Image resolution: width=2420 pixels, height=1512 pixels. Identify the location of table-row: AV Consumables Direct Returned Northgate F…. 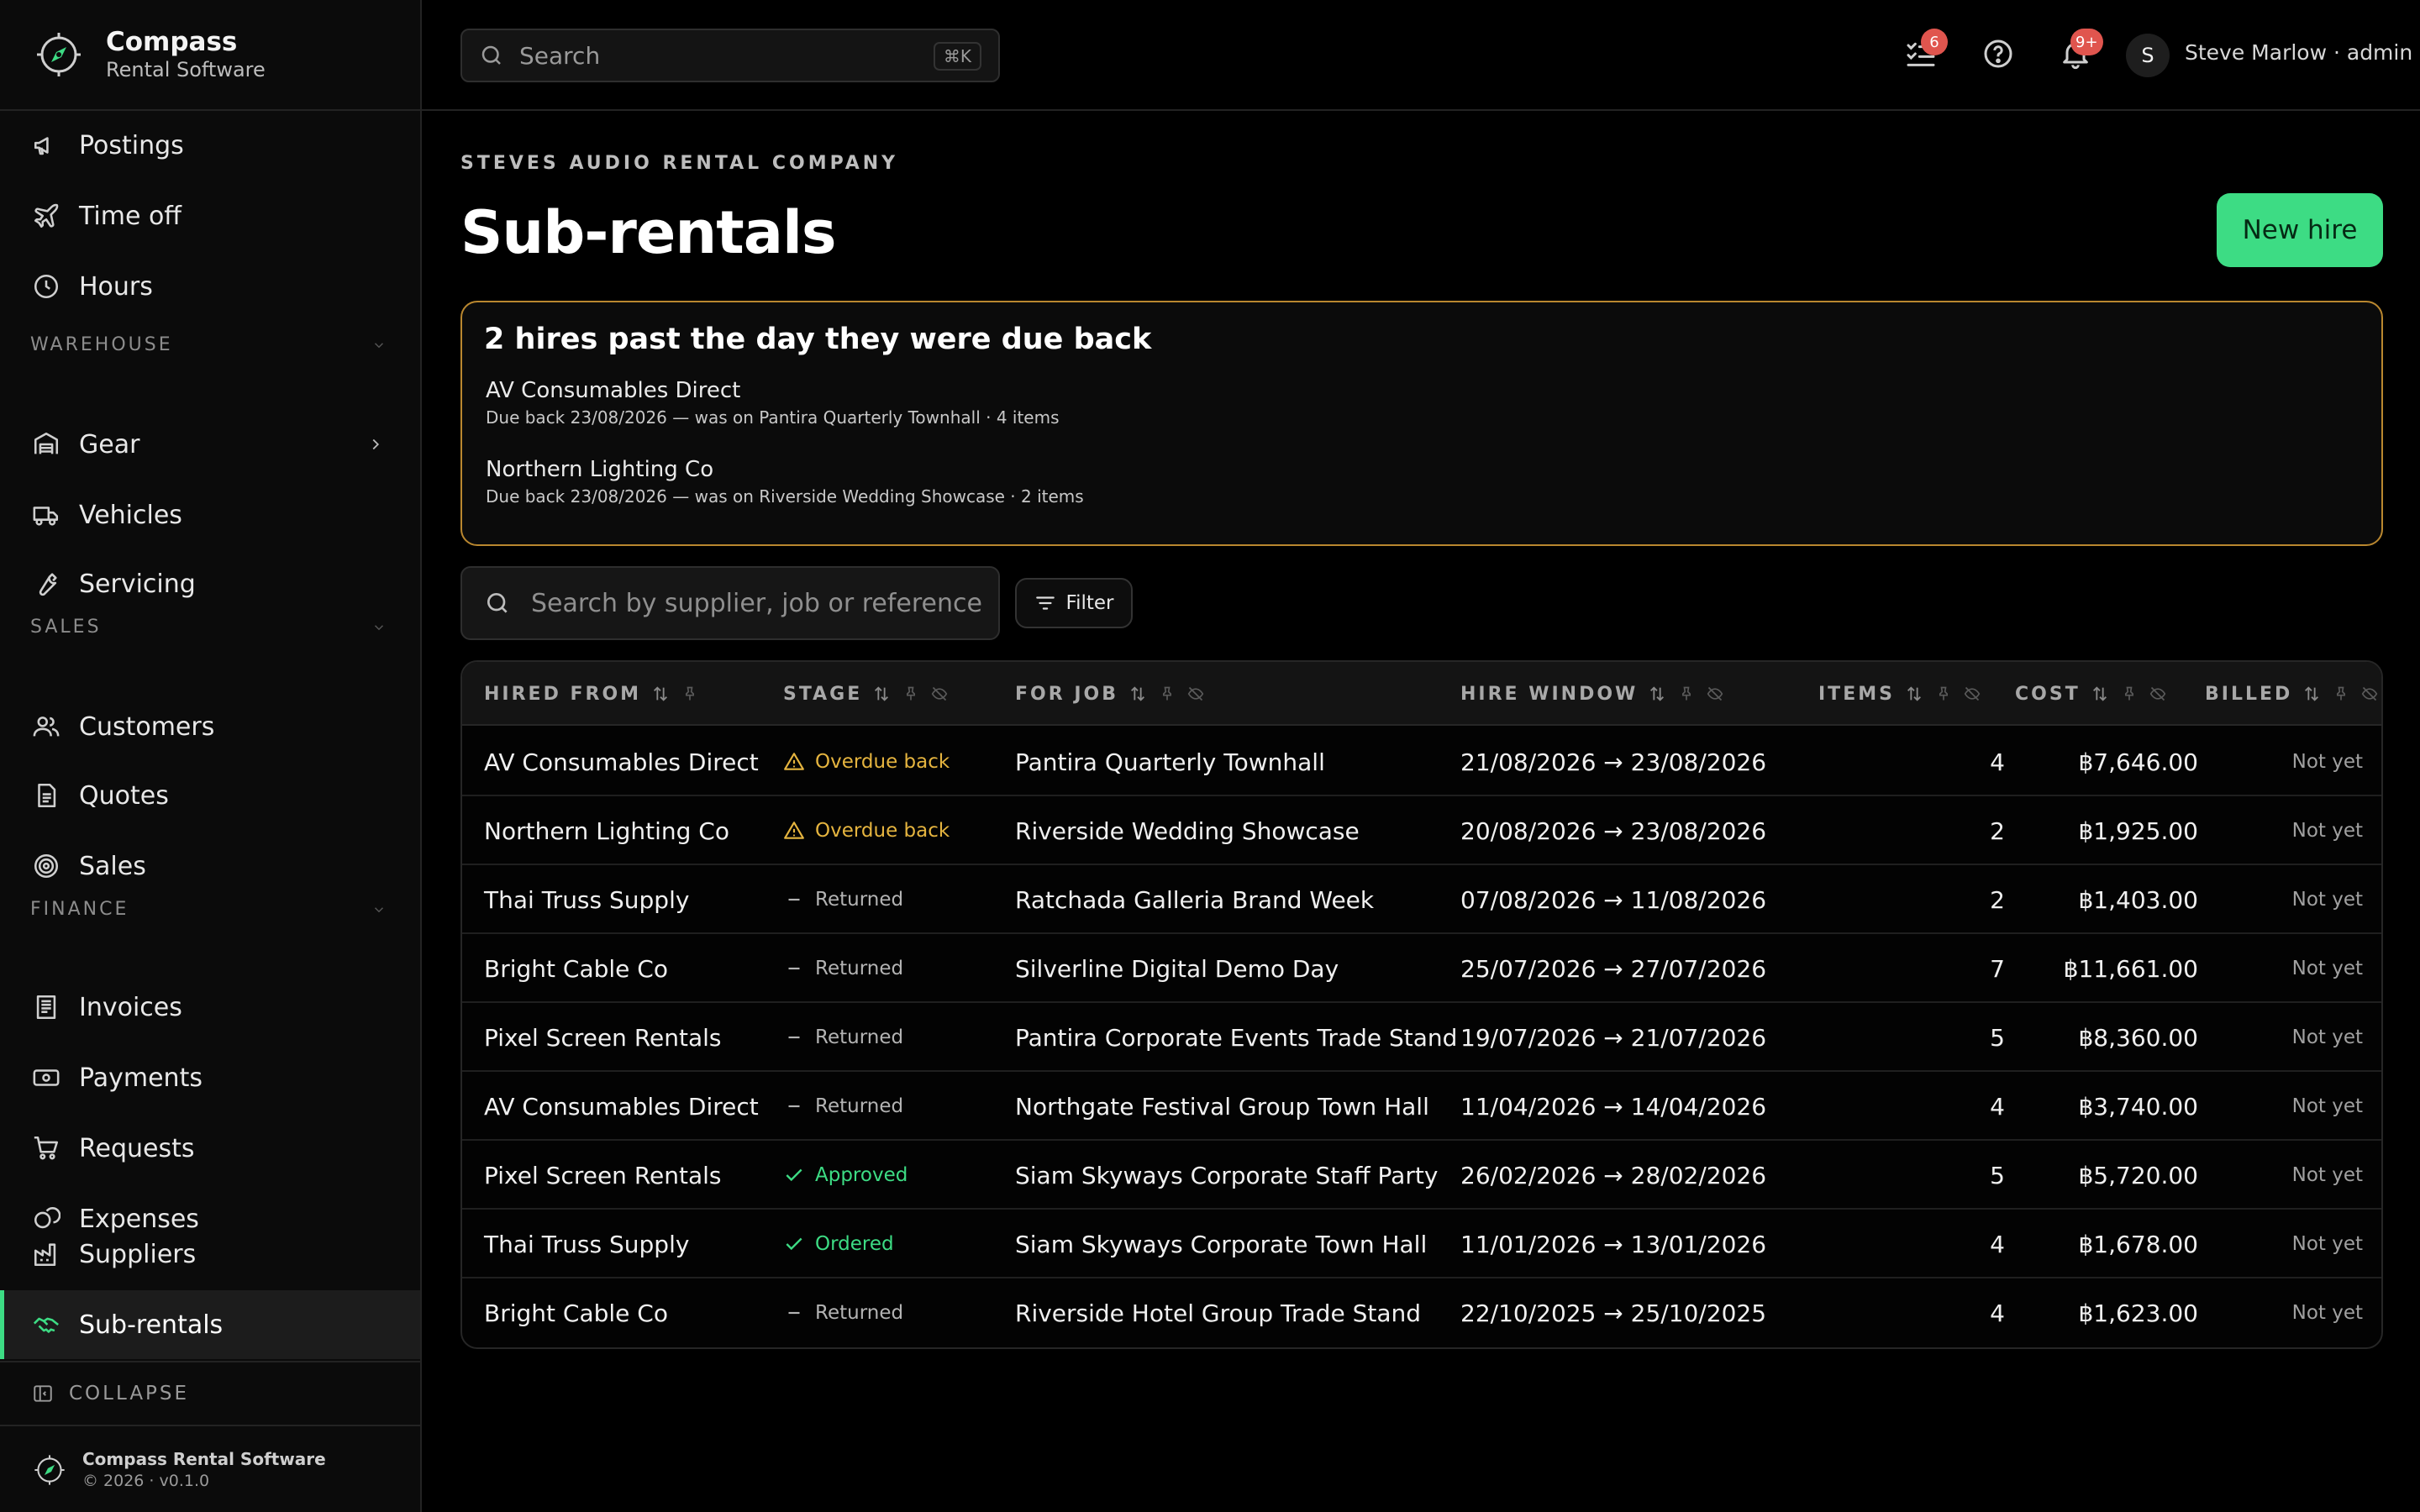
(1421, 1106).